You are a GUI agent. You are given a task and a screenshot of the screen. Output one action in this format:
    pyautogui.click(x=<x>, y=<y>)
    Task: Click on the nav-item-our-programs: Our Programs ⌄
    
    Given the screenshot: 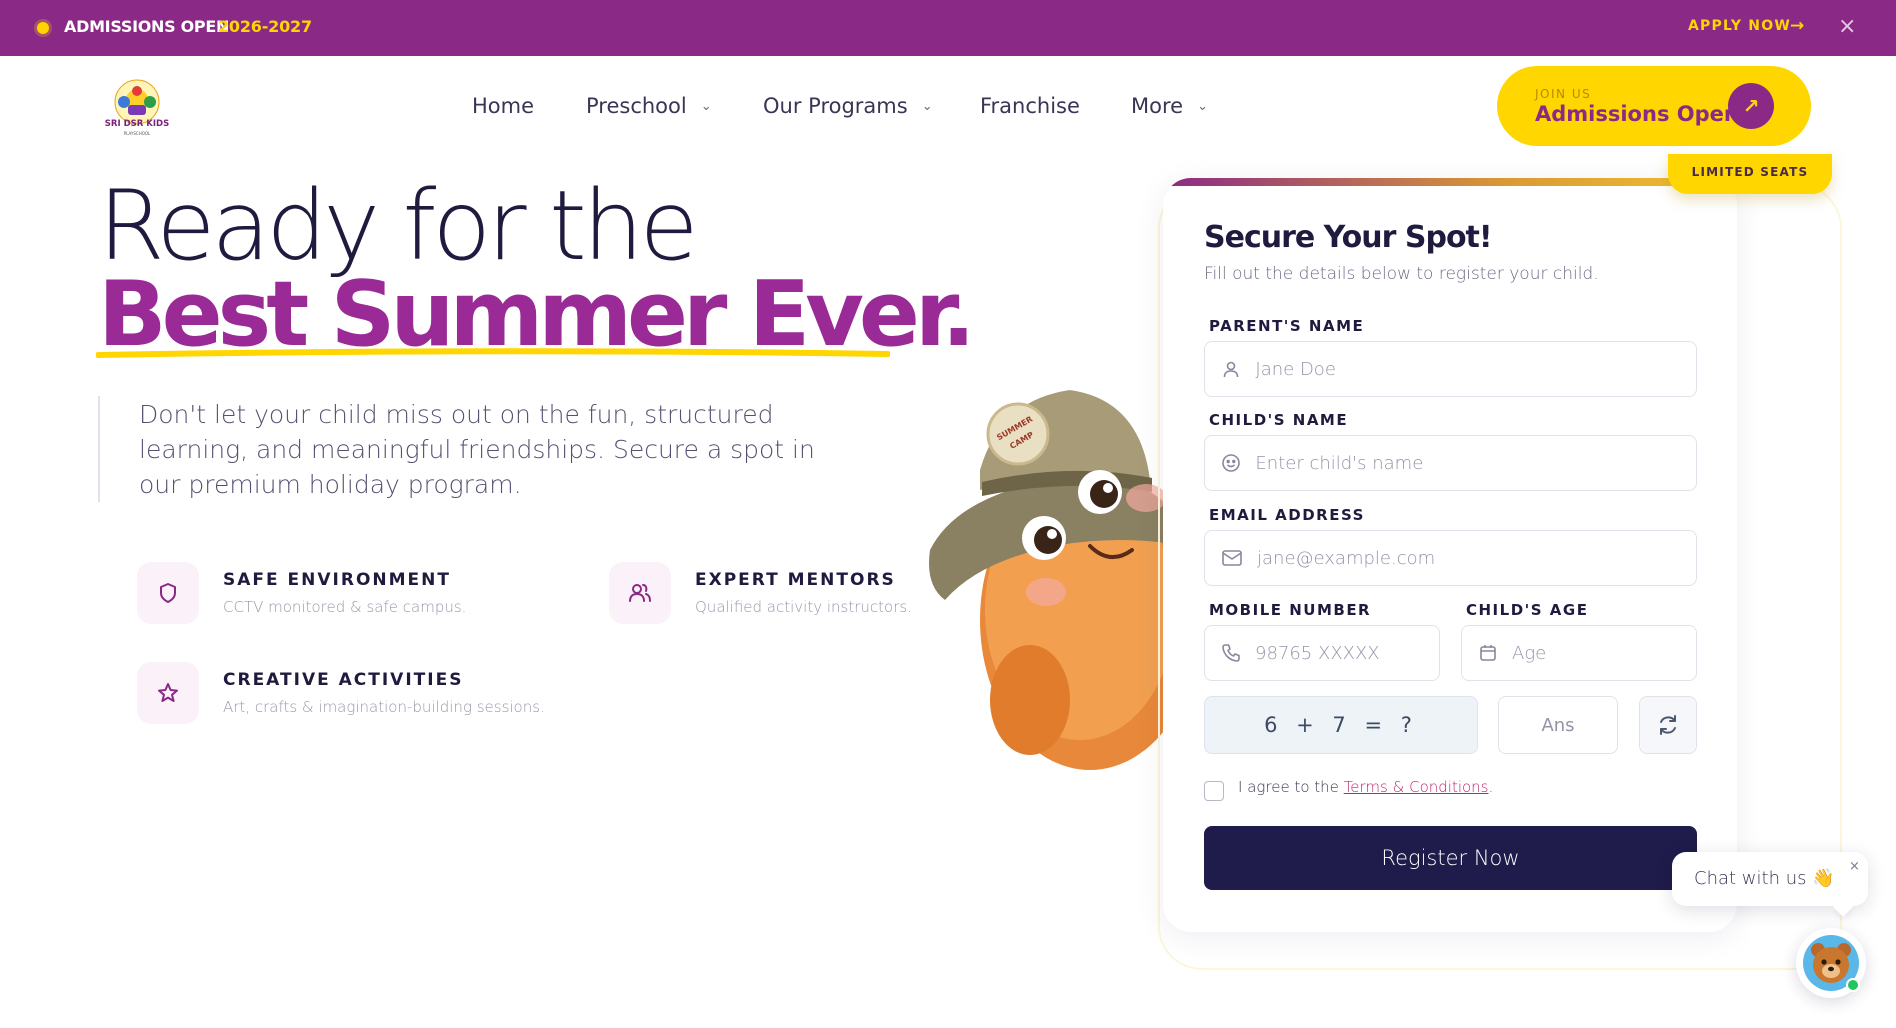 What is the action you would take?
    pyautogui.click(x=848, y=106)
    